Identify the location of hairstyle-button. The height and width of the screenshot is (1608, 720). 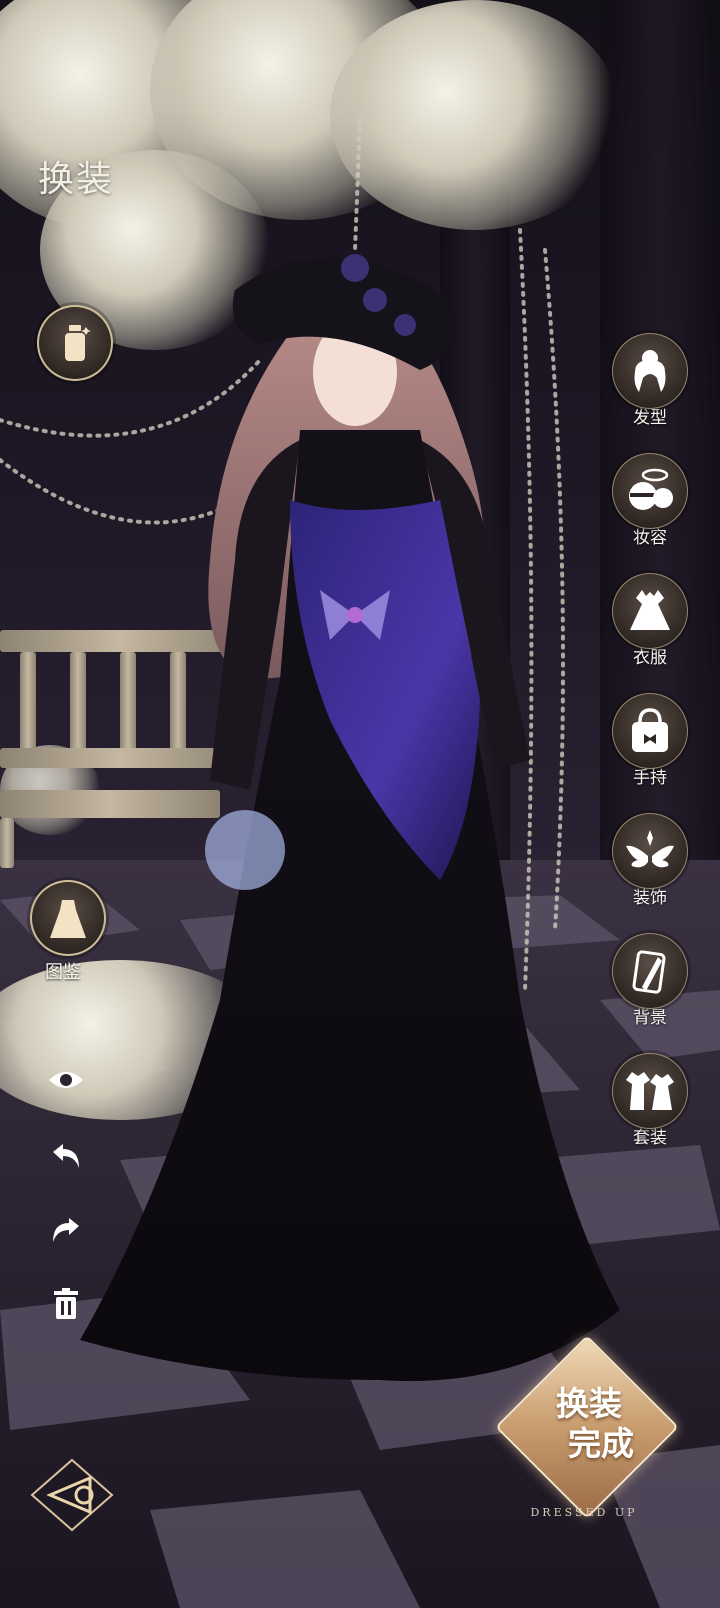
(650, 371).